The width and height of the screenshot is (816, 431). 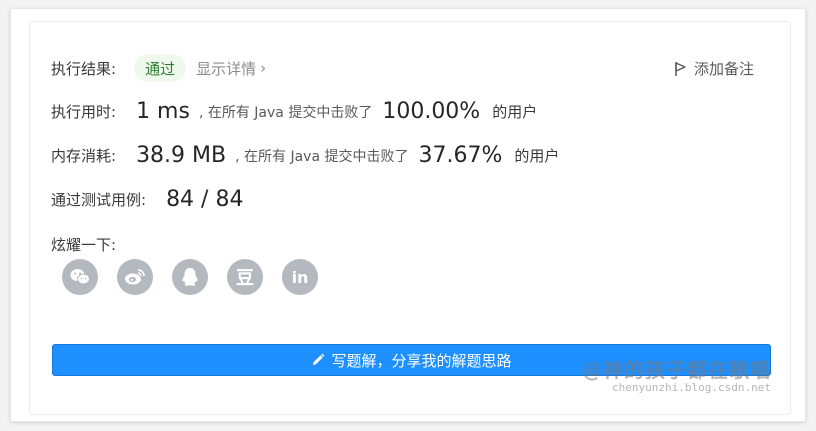 I want to click on runtime-percent: 100.00%, so click(x=431, y=111).